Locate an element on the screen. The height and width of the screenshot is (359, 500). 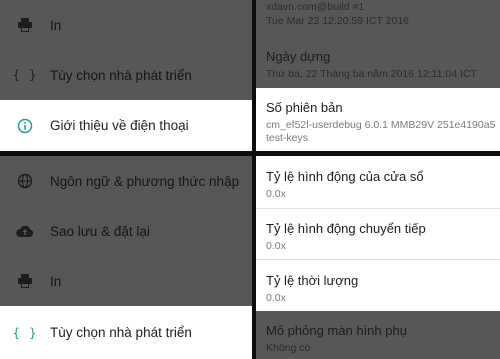
transition-animation-scale-row: Tỷ lệ hình động chuyển tiếp 0.0x is located at coordinates (378, 234).